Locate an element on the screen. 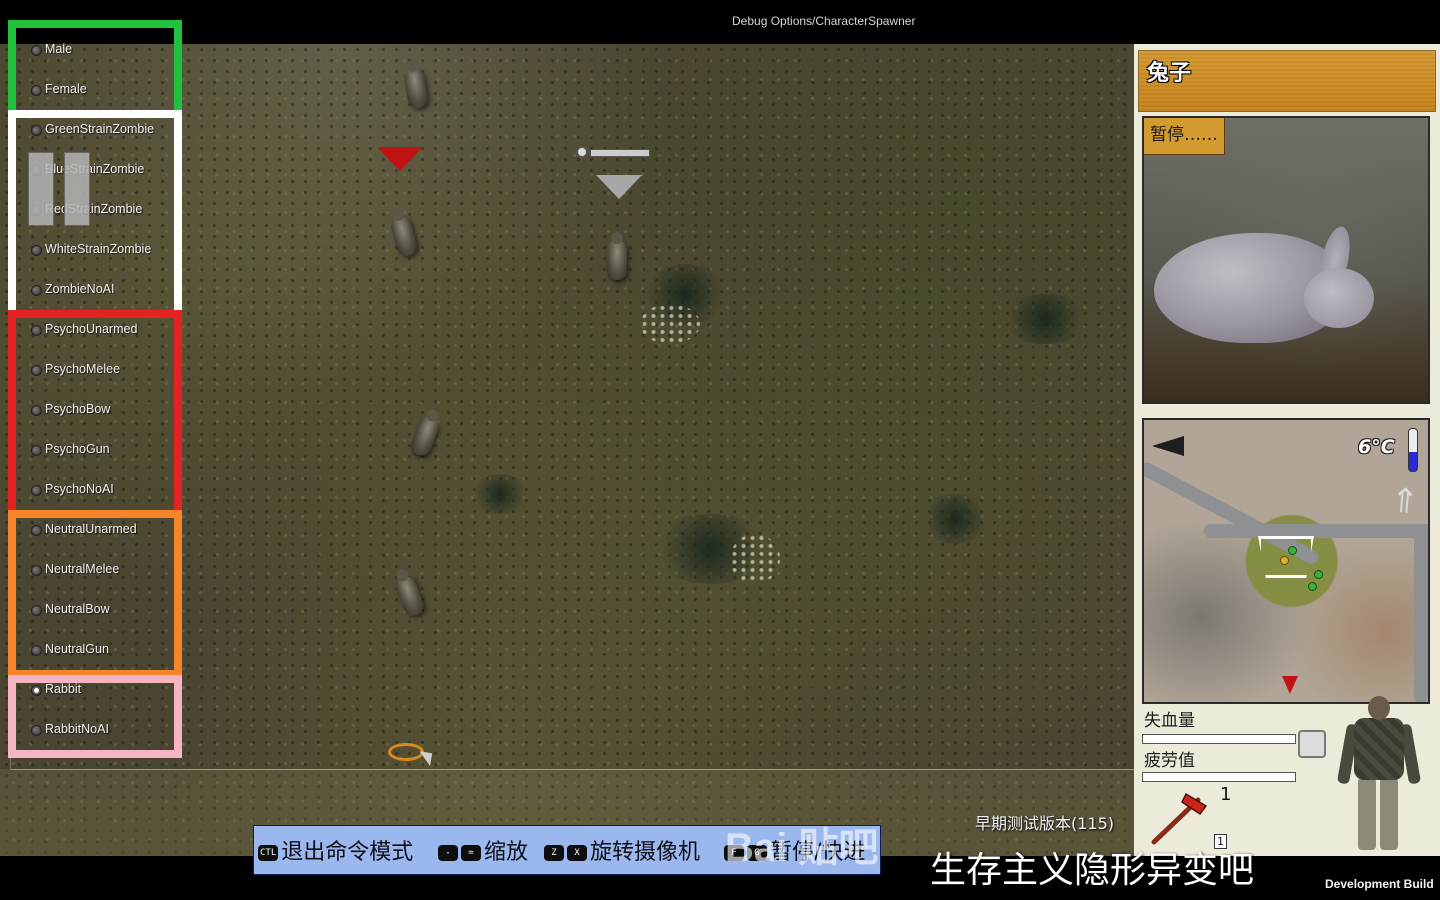 This screenshot has height=900, width=1440. armor-vest-icon is located at coordinates (1312, 744).